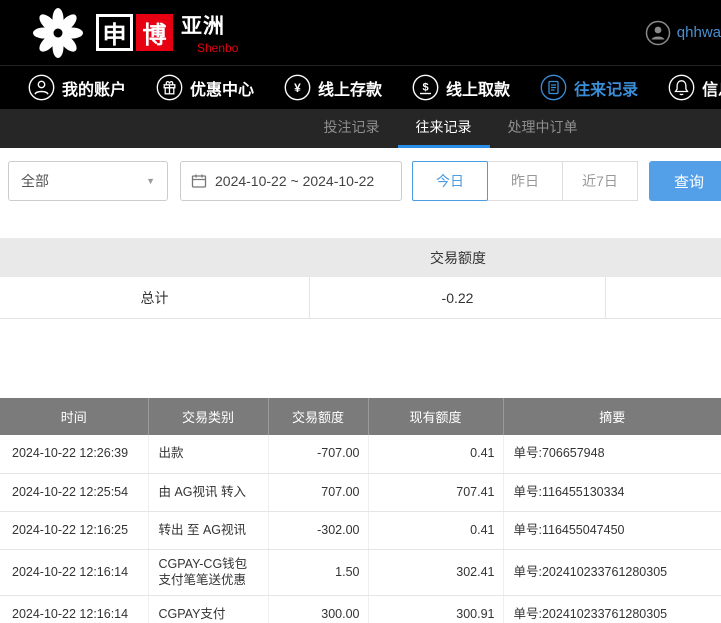 The image size is (721, 623). I want to click on date-range-input: 2024-10-22 ~ 2024-10-22, so click(291, 181).